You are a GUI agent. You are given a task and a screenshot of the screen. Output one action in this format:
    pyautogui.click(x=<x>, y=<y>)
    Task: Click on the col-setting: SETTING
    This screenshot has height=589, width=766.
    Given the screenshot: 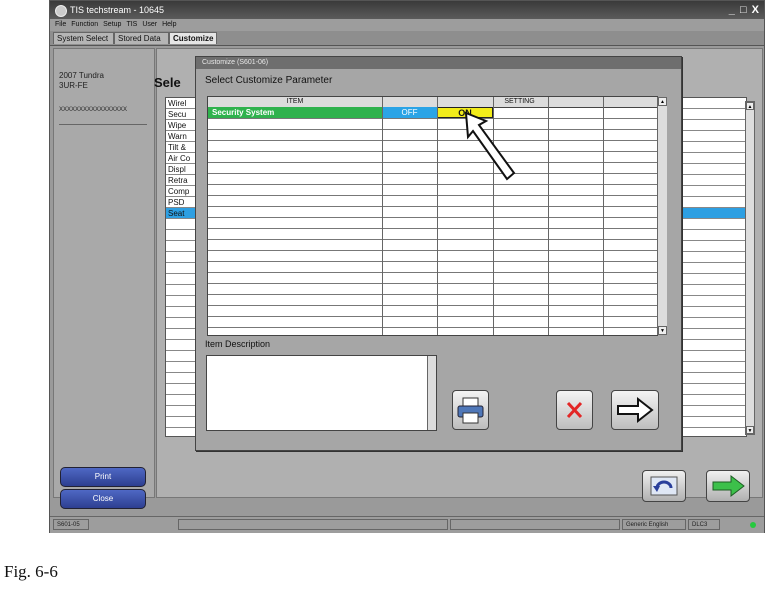 What is the action you would take?
    pyautogui.click(x=519, y=101)
    